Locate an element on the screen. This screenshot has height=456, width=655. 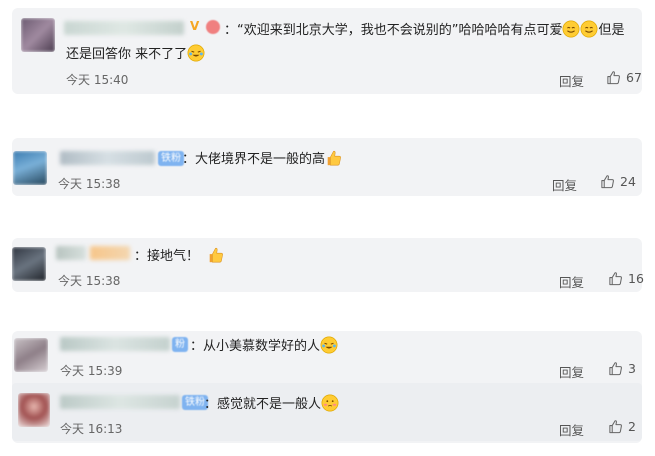
comment-card: 铁粉 ：大佬境界不是一般的高 今天 15:38 回复 24 is located at coordinates (327, 167).